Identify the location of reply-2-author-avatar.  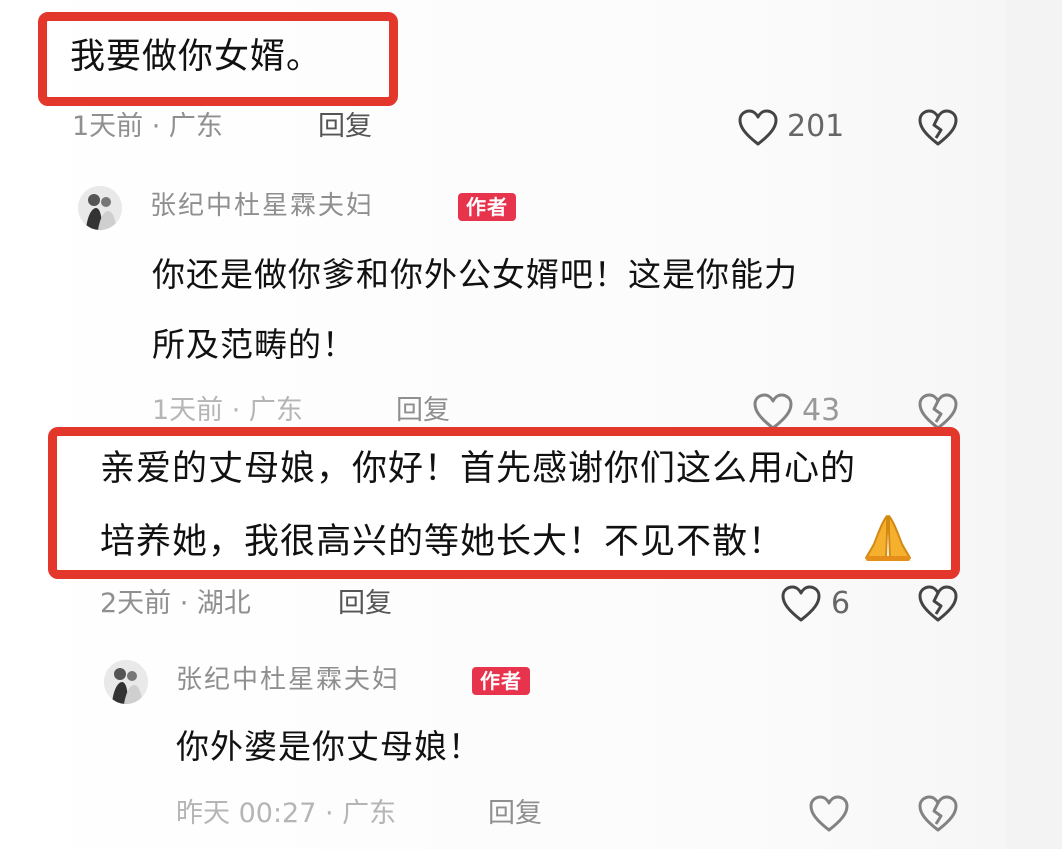
(126, 682).